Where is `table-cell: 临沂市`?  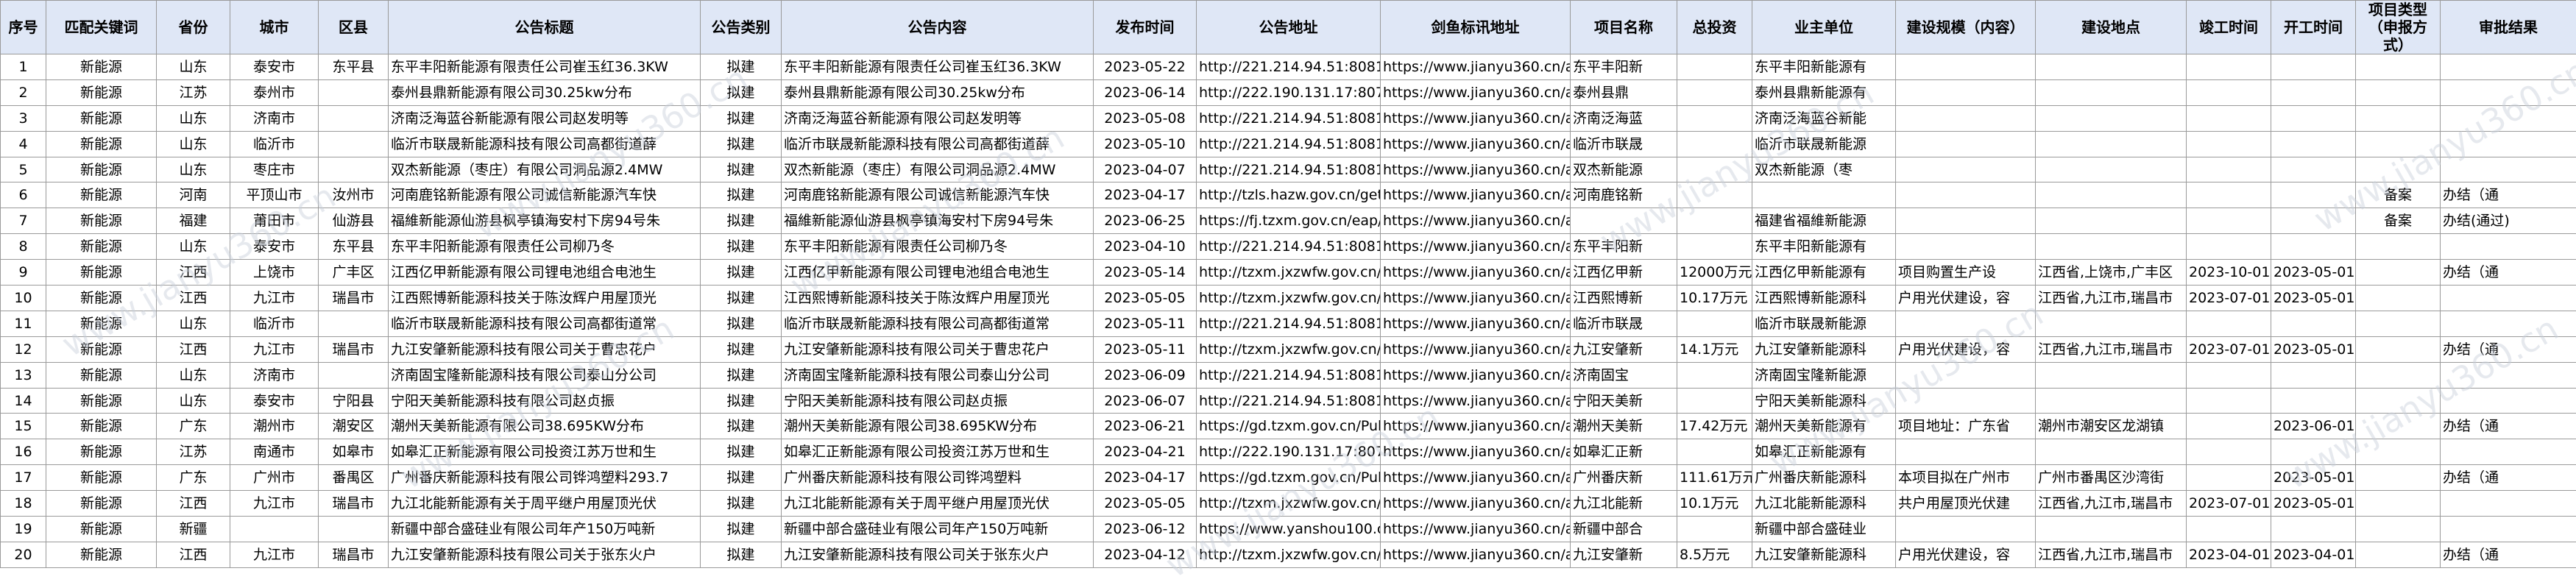
table-cell: 临沂市 is located at coordinates (274, 323).